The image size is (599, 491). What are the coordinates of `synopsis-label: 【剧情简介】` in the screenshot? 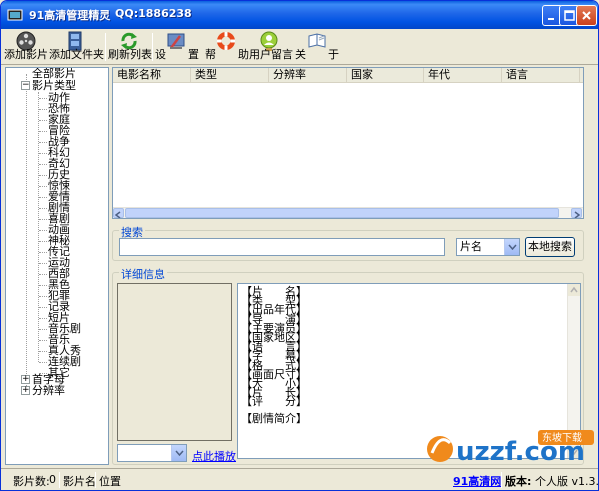 It's located at (274, 418).